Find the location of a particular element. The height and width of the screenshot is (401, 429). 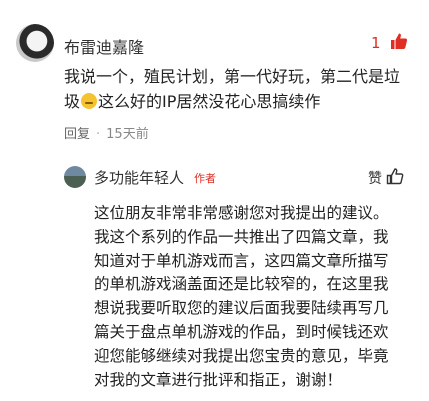

comment-text-line: 我说一个，殖民计划，第一代好玩，第二代是垃 is located at coordinates (232, 76).